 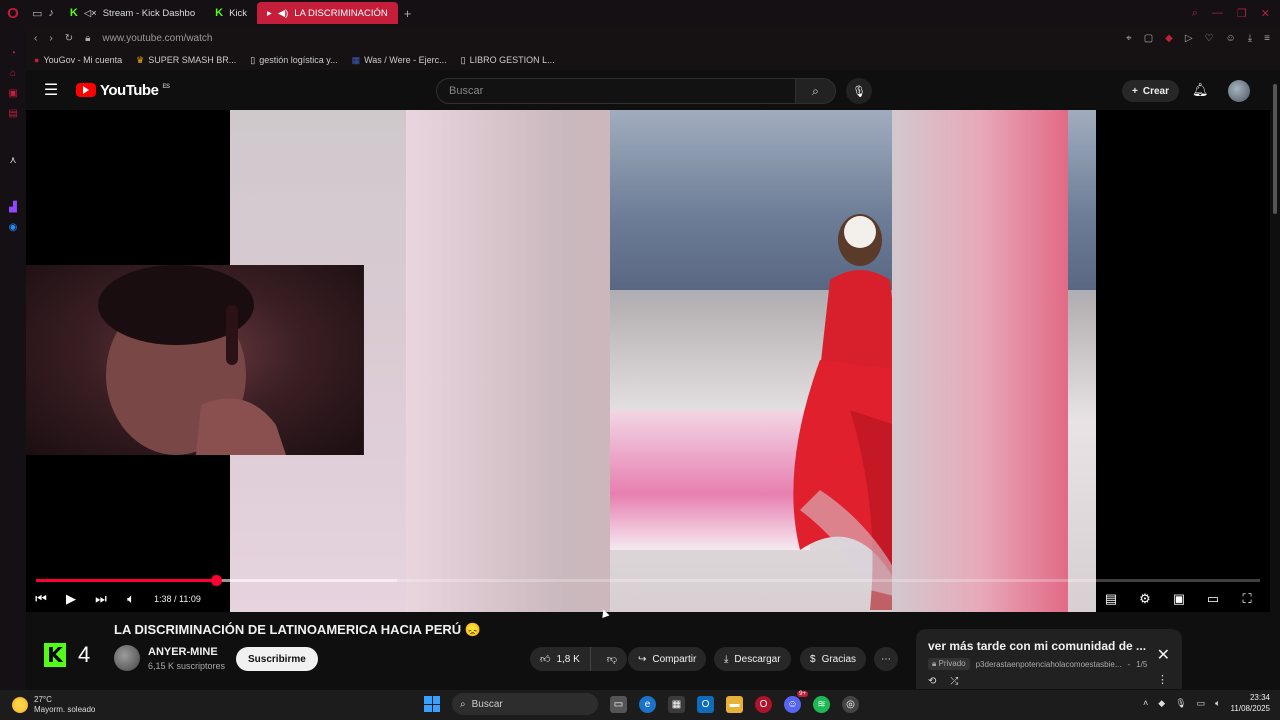 What do you see at coordinates (90, 13) in the screenshot?
I see `mute-icon: ◁×` at bounding box center [90, 13].